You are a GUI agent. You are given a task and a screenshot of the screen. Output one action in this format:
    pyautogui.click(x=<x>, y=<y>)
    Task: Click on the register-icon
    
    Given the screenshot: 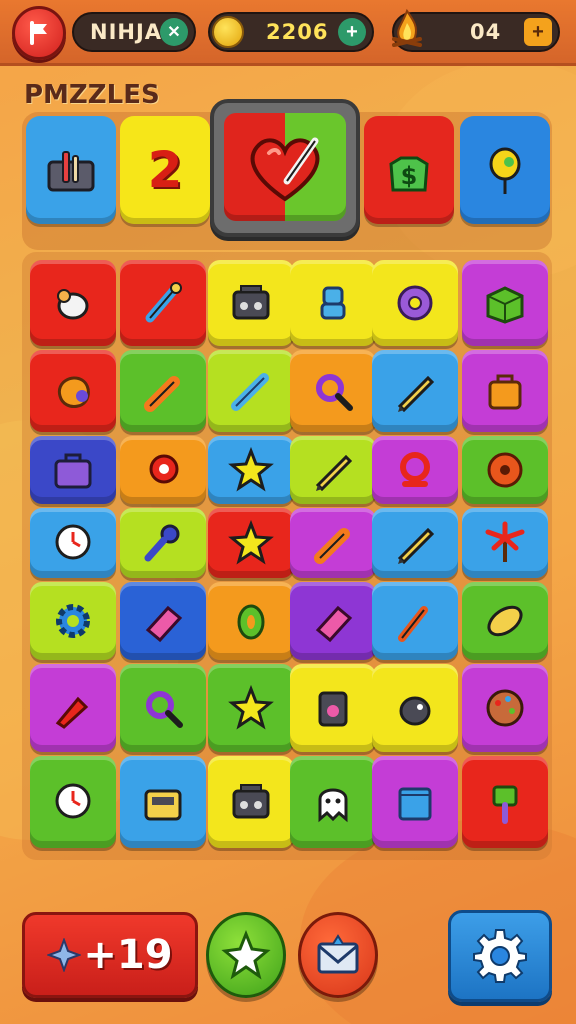 What is the action you would take?
    pyautogui.click(x=163, y=805)
    